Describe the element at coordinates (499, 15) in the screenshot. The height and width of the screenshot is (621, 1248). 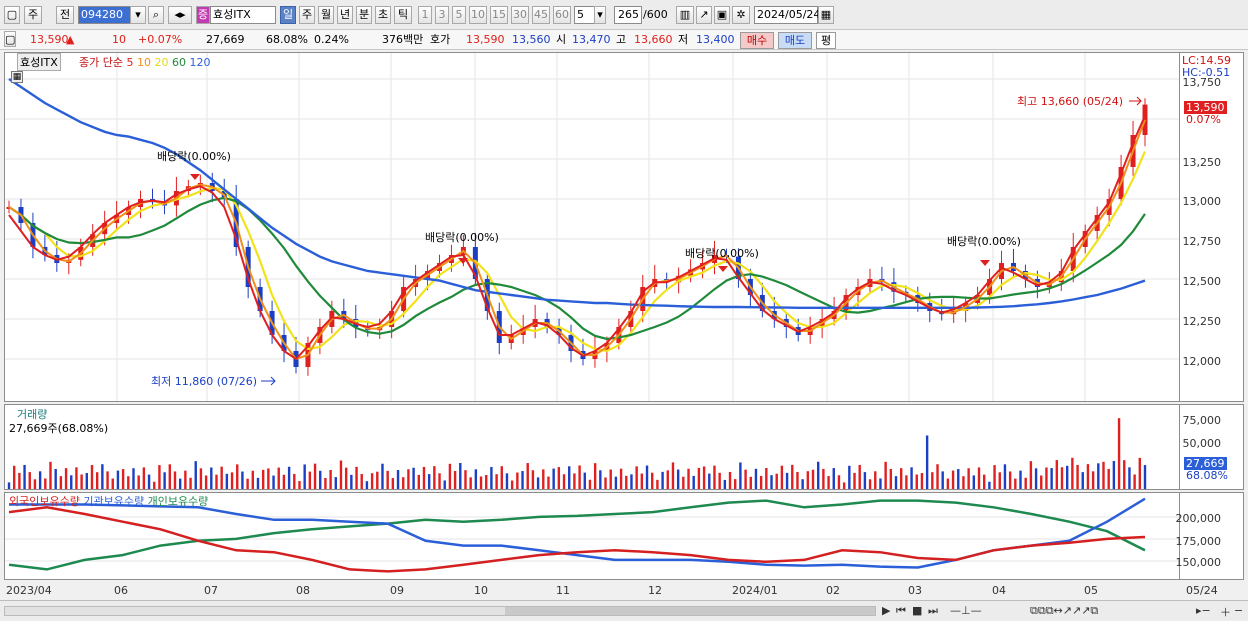
I see `multiplier-15: 15` at that location.